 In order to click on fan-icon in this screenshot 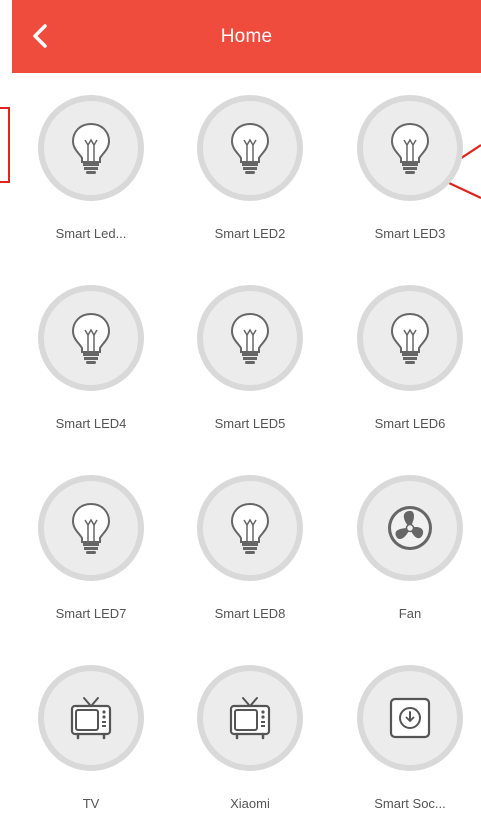, I will do `click(410, 528)`.